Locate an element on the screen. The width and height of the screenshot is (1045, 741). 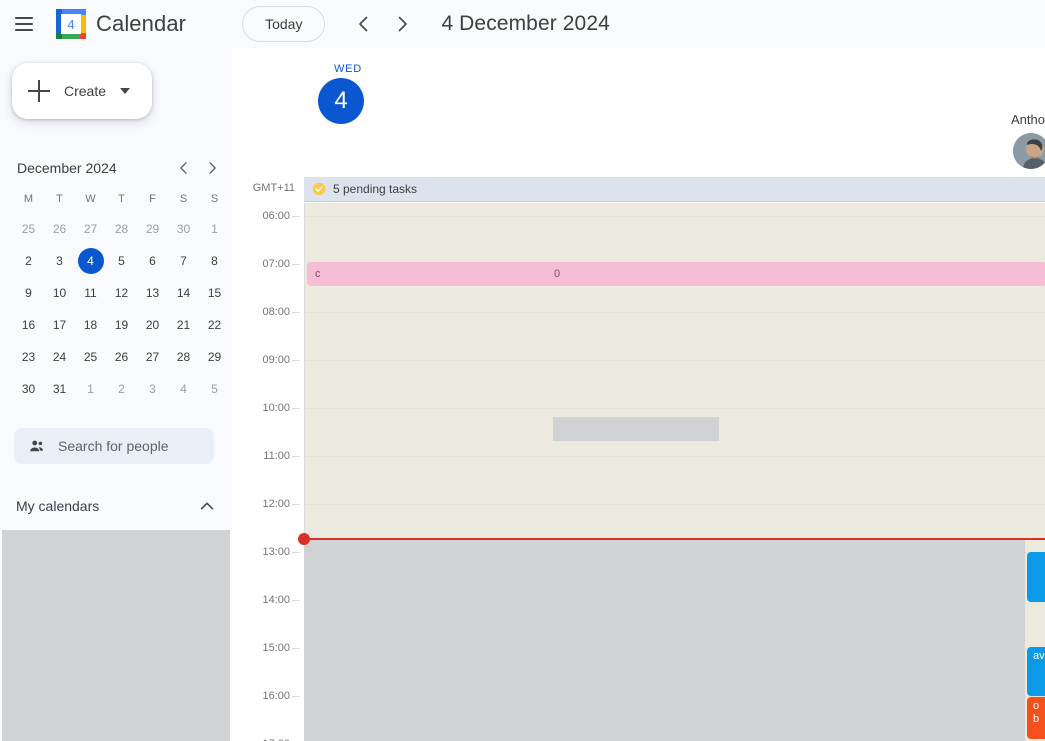
mini-calendar-day: 18 is located at coordinates (90, 325).